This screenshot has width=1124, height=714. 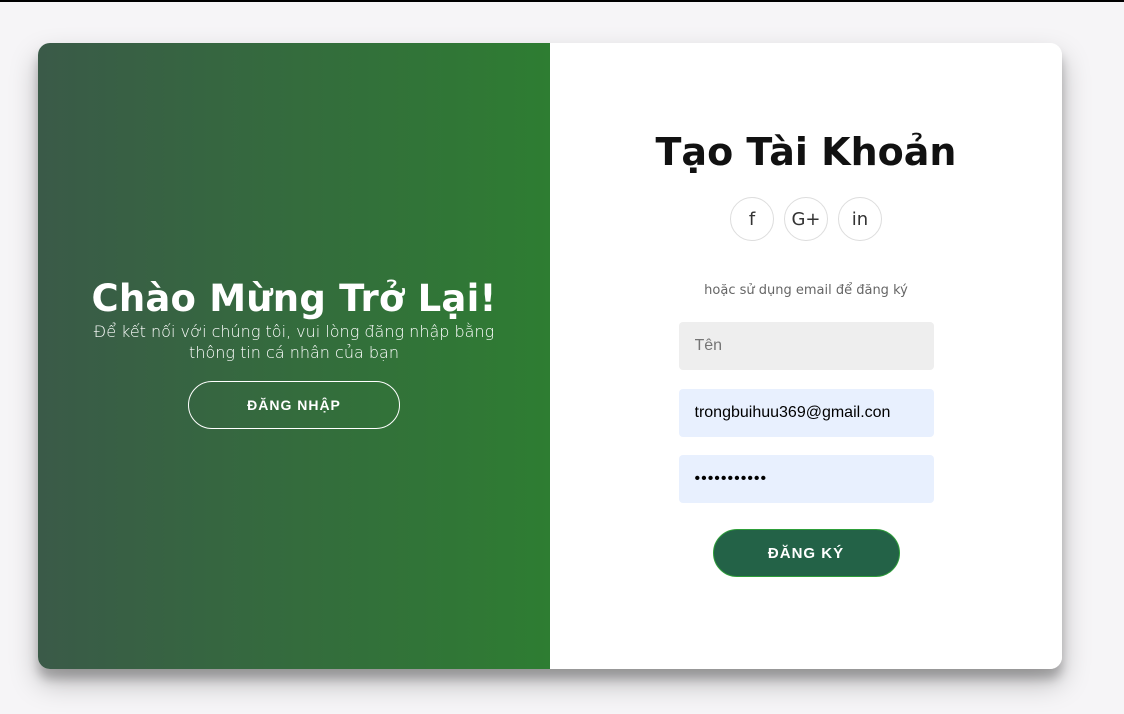 I want to click on email-field, so click(x=806, y=413).